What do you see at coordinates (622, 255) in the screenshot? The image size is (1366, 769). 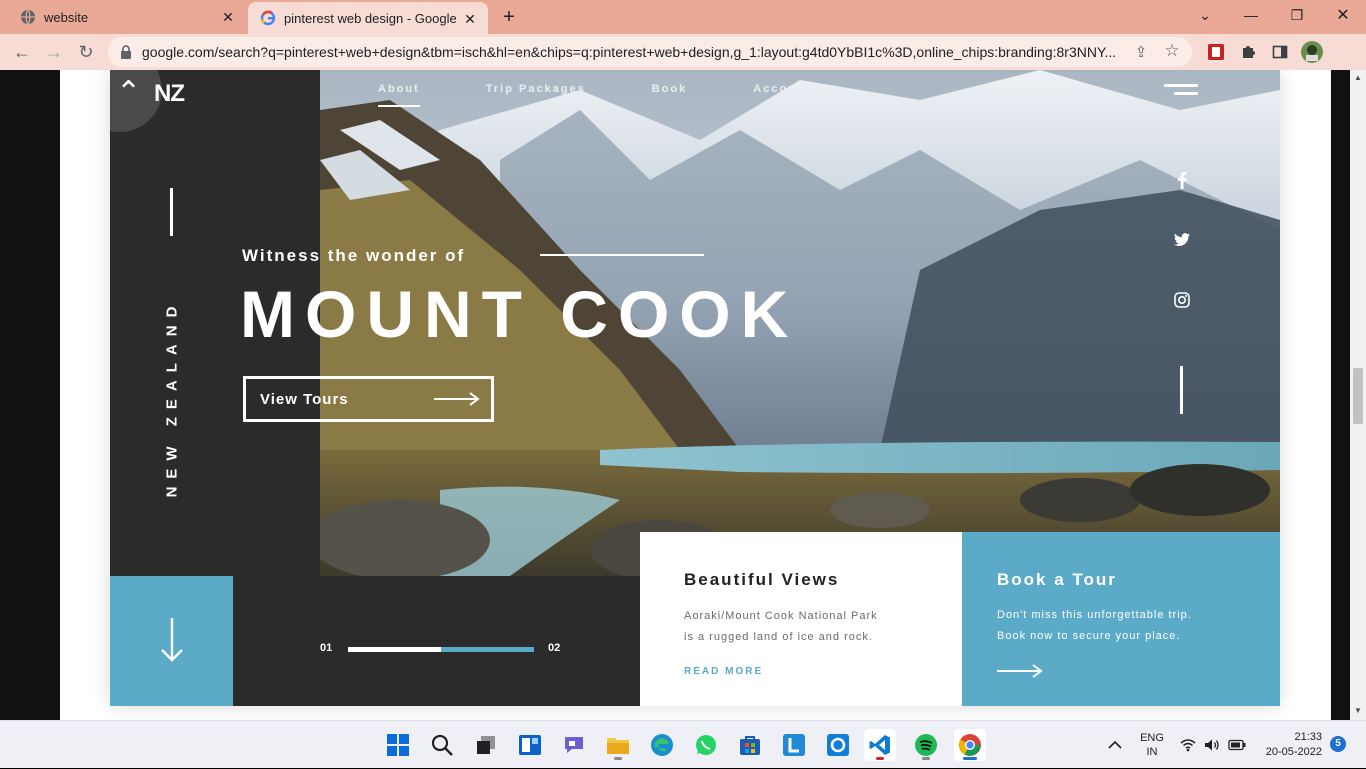 I see `tagline-rule` at bounding box center [622, 255].